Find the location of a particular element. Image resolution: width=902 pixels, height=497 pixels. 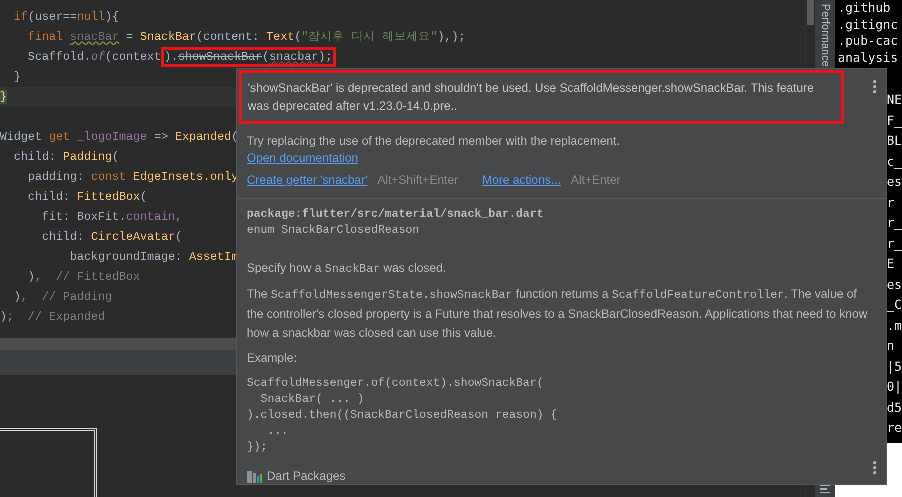

code-line: if(user==null){ is located at coordinates (66, 17).